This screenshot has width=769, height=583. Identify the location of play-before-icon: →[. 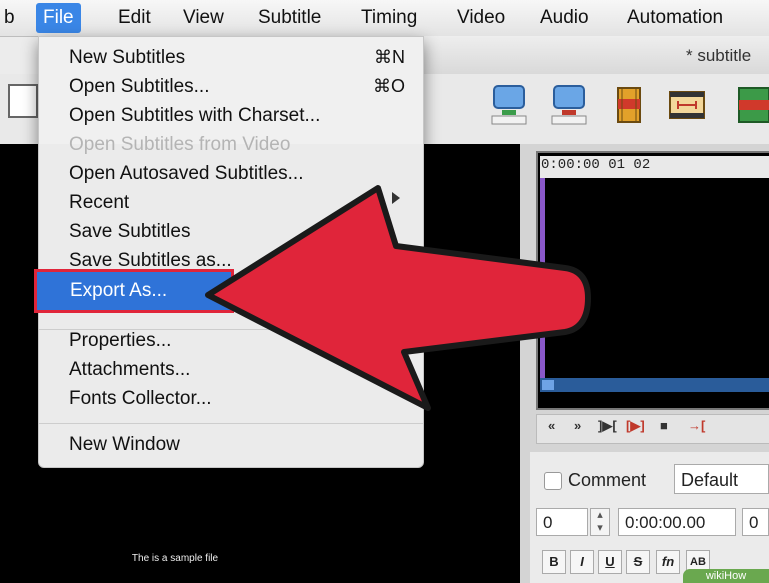
(696, 425).